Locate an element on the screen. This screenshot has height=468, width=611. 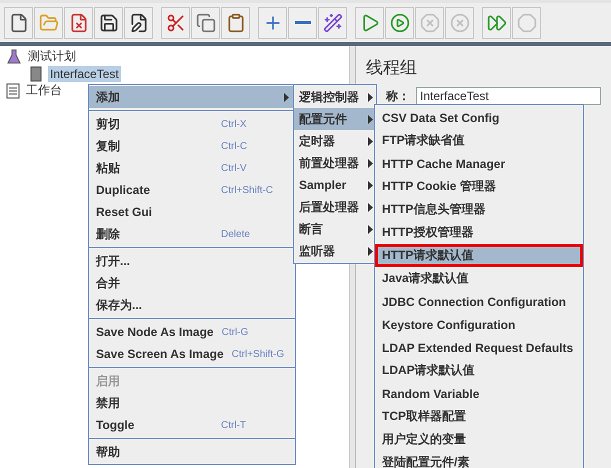
menu-item: 断言 is located at coordinates (335, 229).